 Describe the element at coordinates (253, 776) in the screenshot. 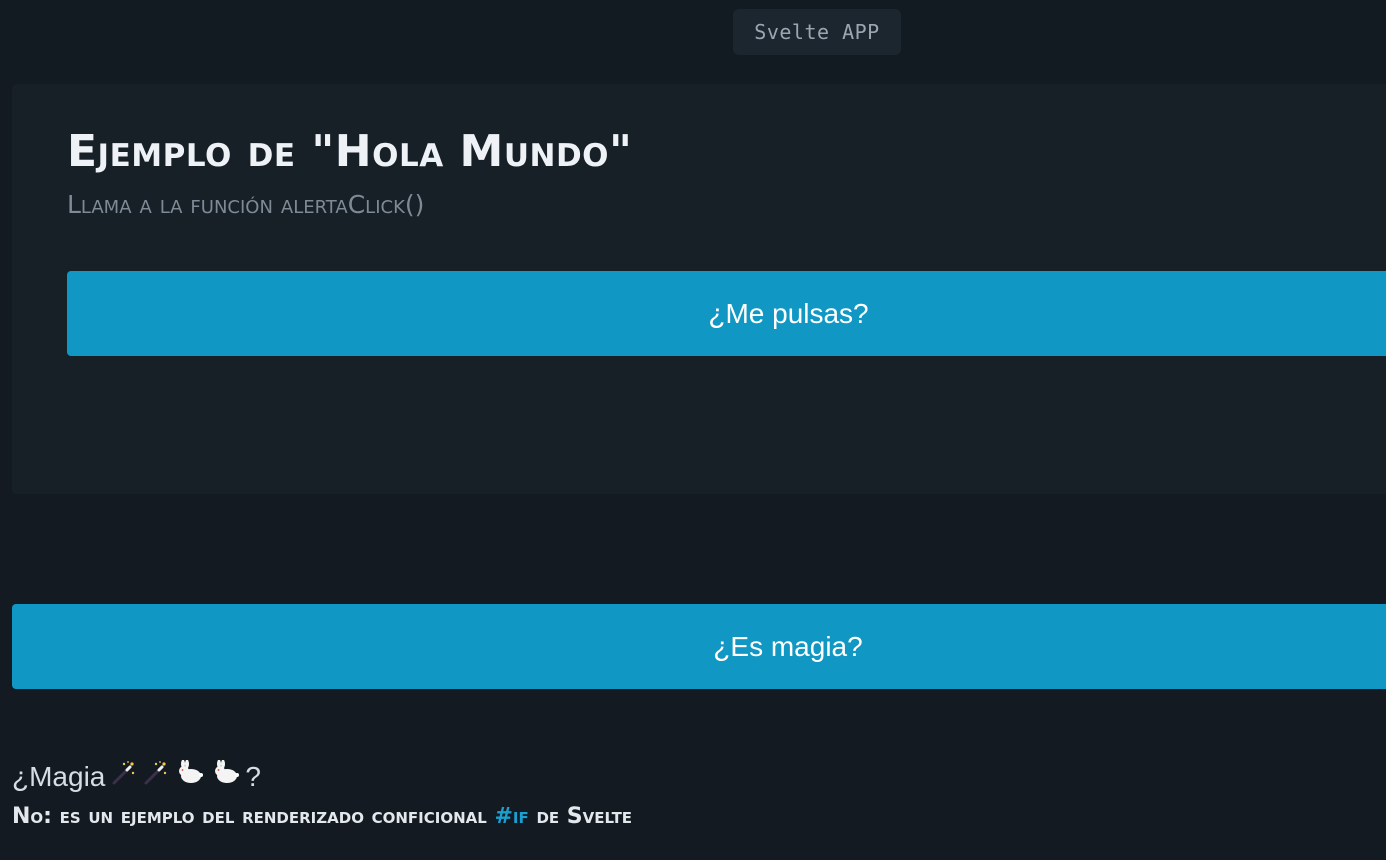

I see `magic-question-suffix: ?` at that location.